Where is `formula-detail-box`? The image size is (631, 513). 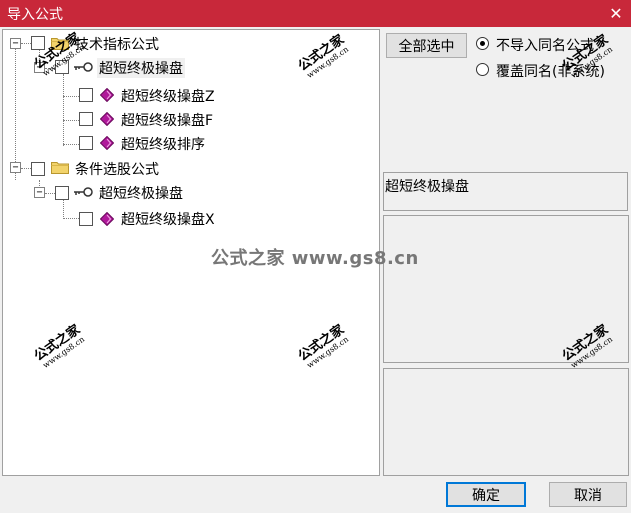 formula-detail-box is located at coordinates (506, 422).